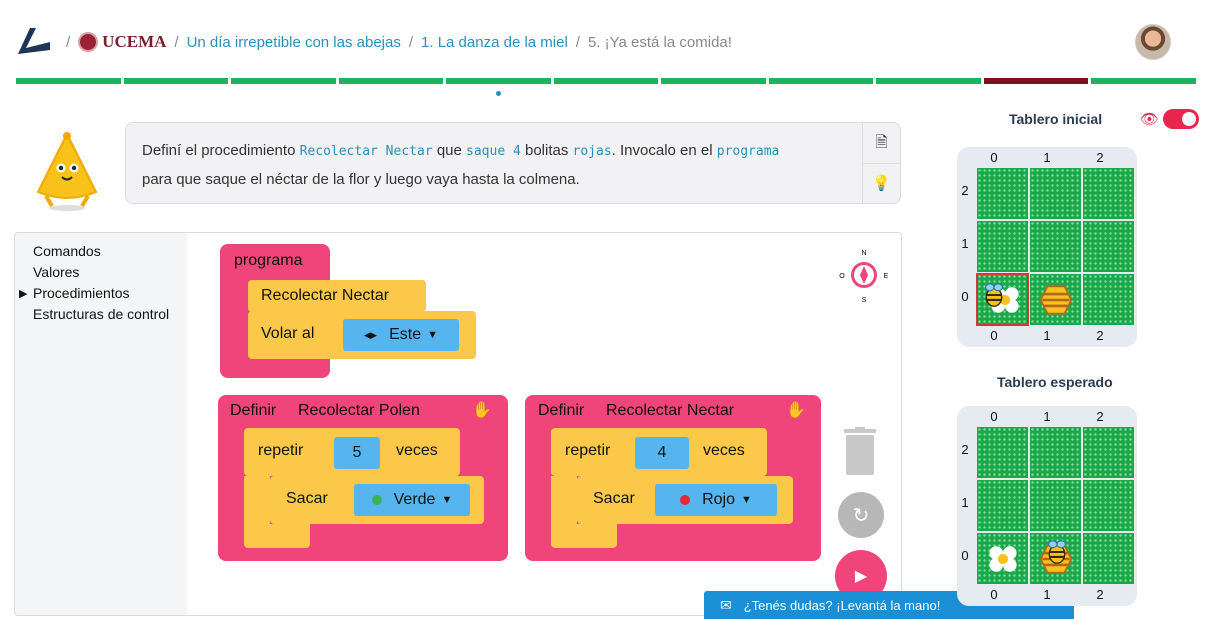  I want to click on red-ball-icon, so click(685, 500).